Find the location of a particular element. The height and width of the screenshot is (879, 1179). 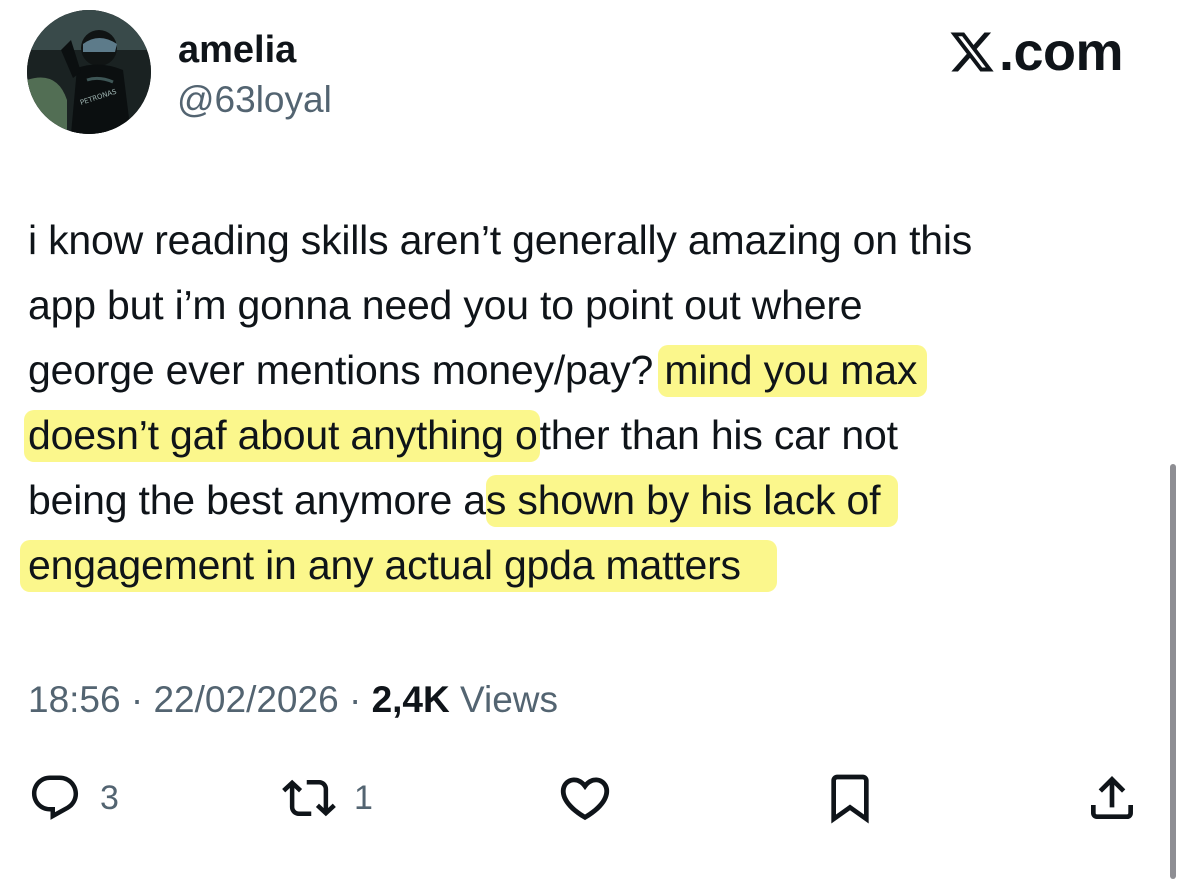

tweet-text-segment: george ever mentions money/pay? is located at coordinates (346, 370).